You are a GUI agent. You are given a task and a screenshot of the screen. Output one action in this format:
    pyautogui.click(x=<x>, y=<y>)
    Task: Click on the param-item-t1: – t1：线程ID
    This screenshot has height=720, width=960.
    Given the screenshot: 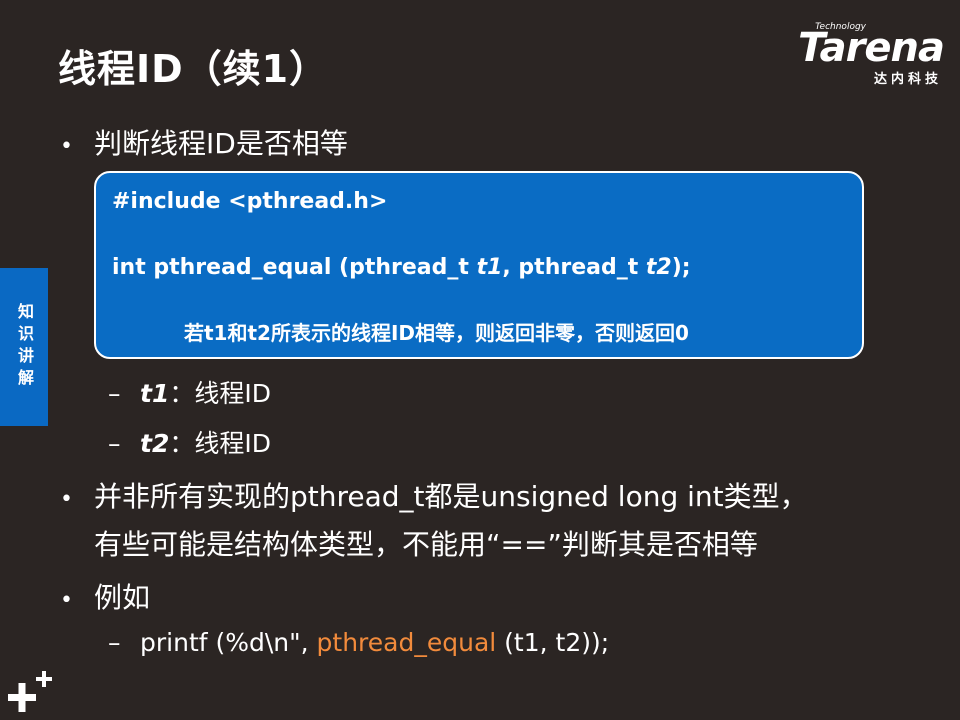 What is the action you would take?
    pyautogui.click(x=189, y=392)
    